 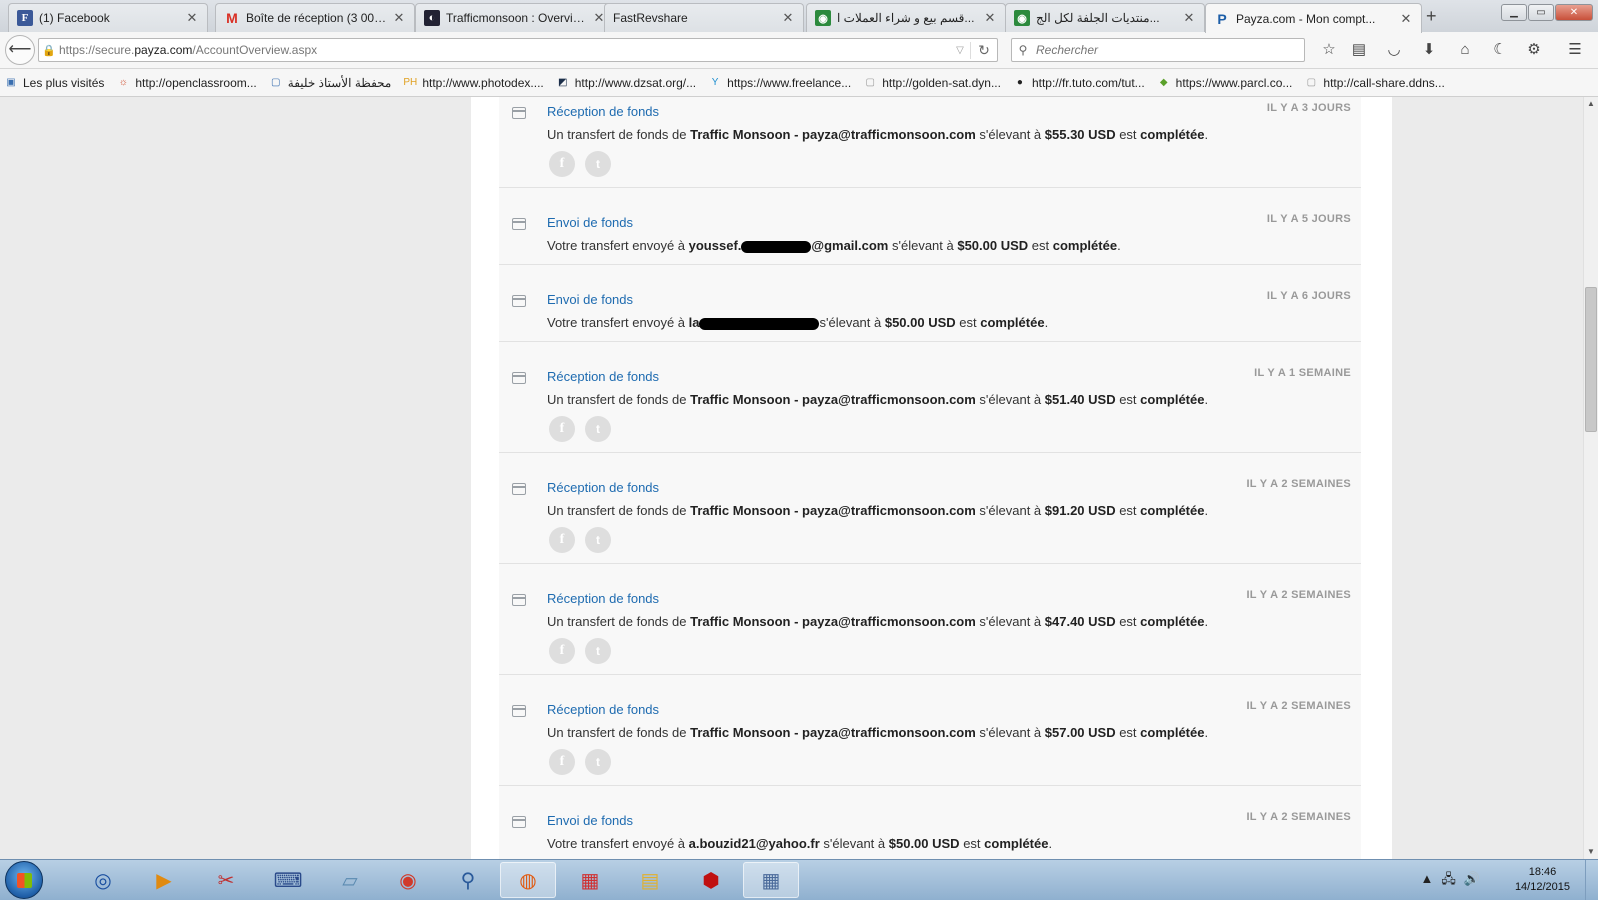 What do you see at coordinates (650, 880) in the screenshot?
I see `taskbar-app-explorer: ▤` at bounding box center [650, 880].